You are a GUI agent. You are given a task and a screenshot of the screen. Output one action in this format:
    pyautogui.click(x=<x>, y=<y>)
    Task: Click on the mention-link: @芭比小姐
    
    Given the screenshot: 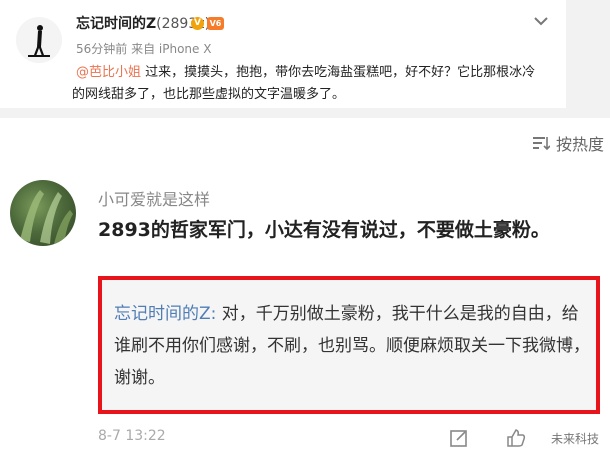 What is the action you would take?
    pyautogui.click(x=108, y=72)
    